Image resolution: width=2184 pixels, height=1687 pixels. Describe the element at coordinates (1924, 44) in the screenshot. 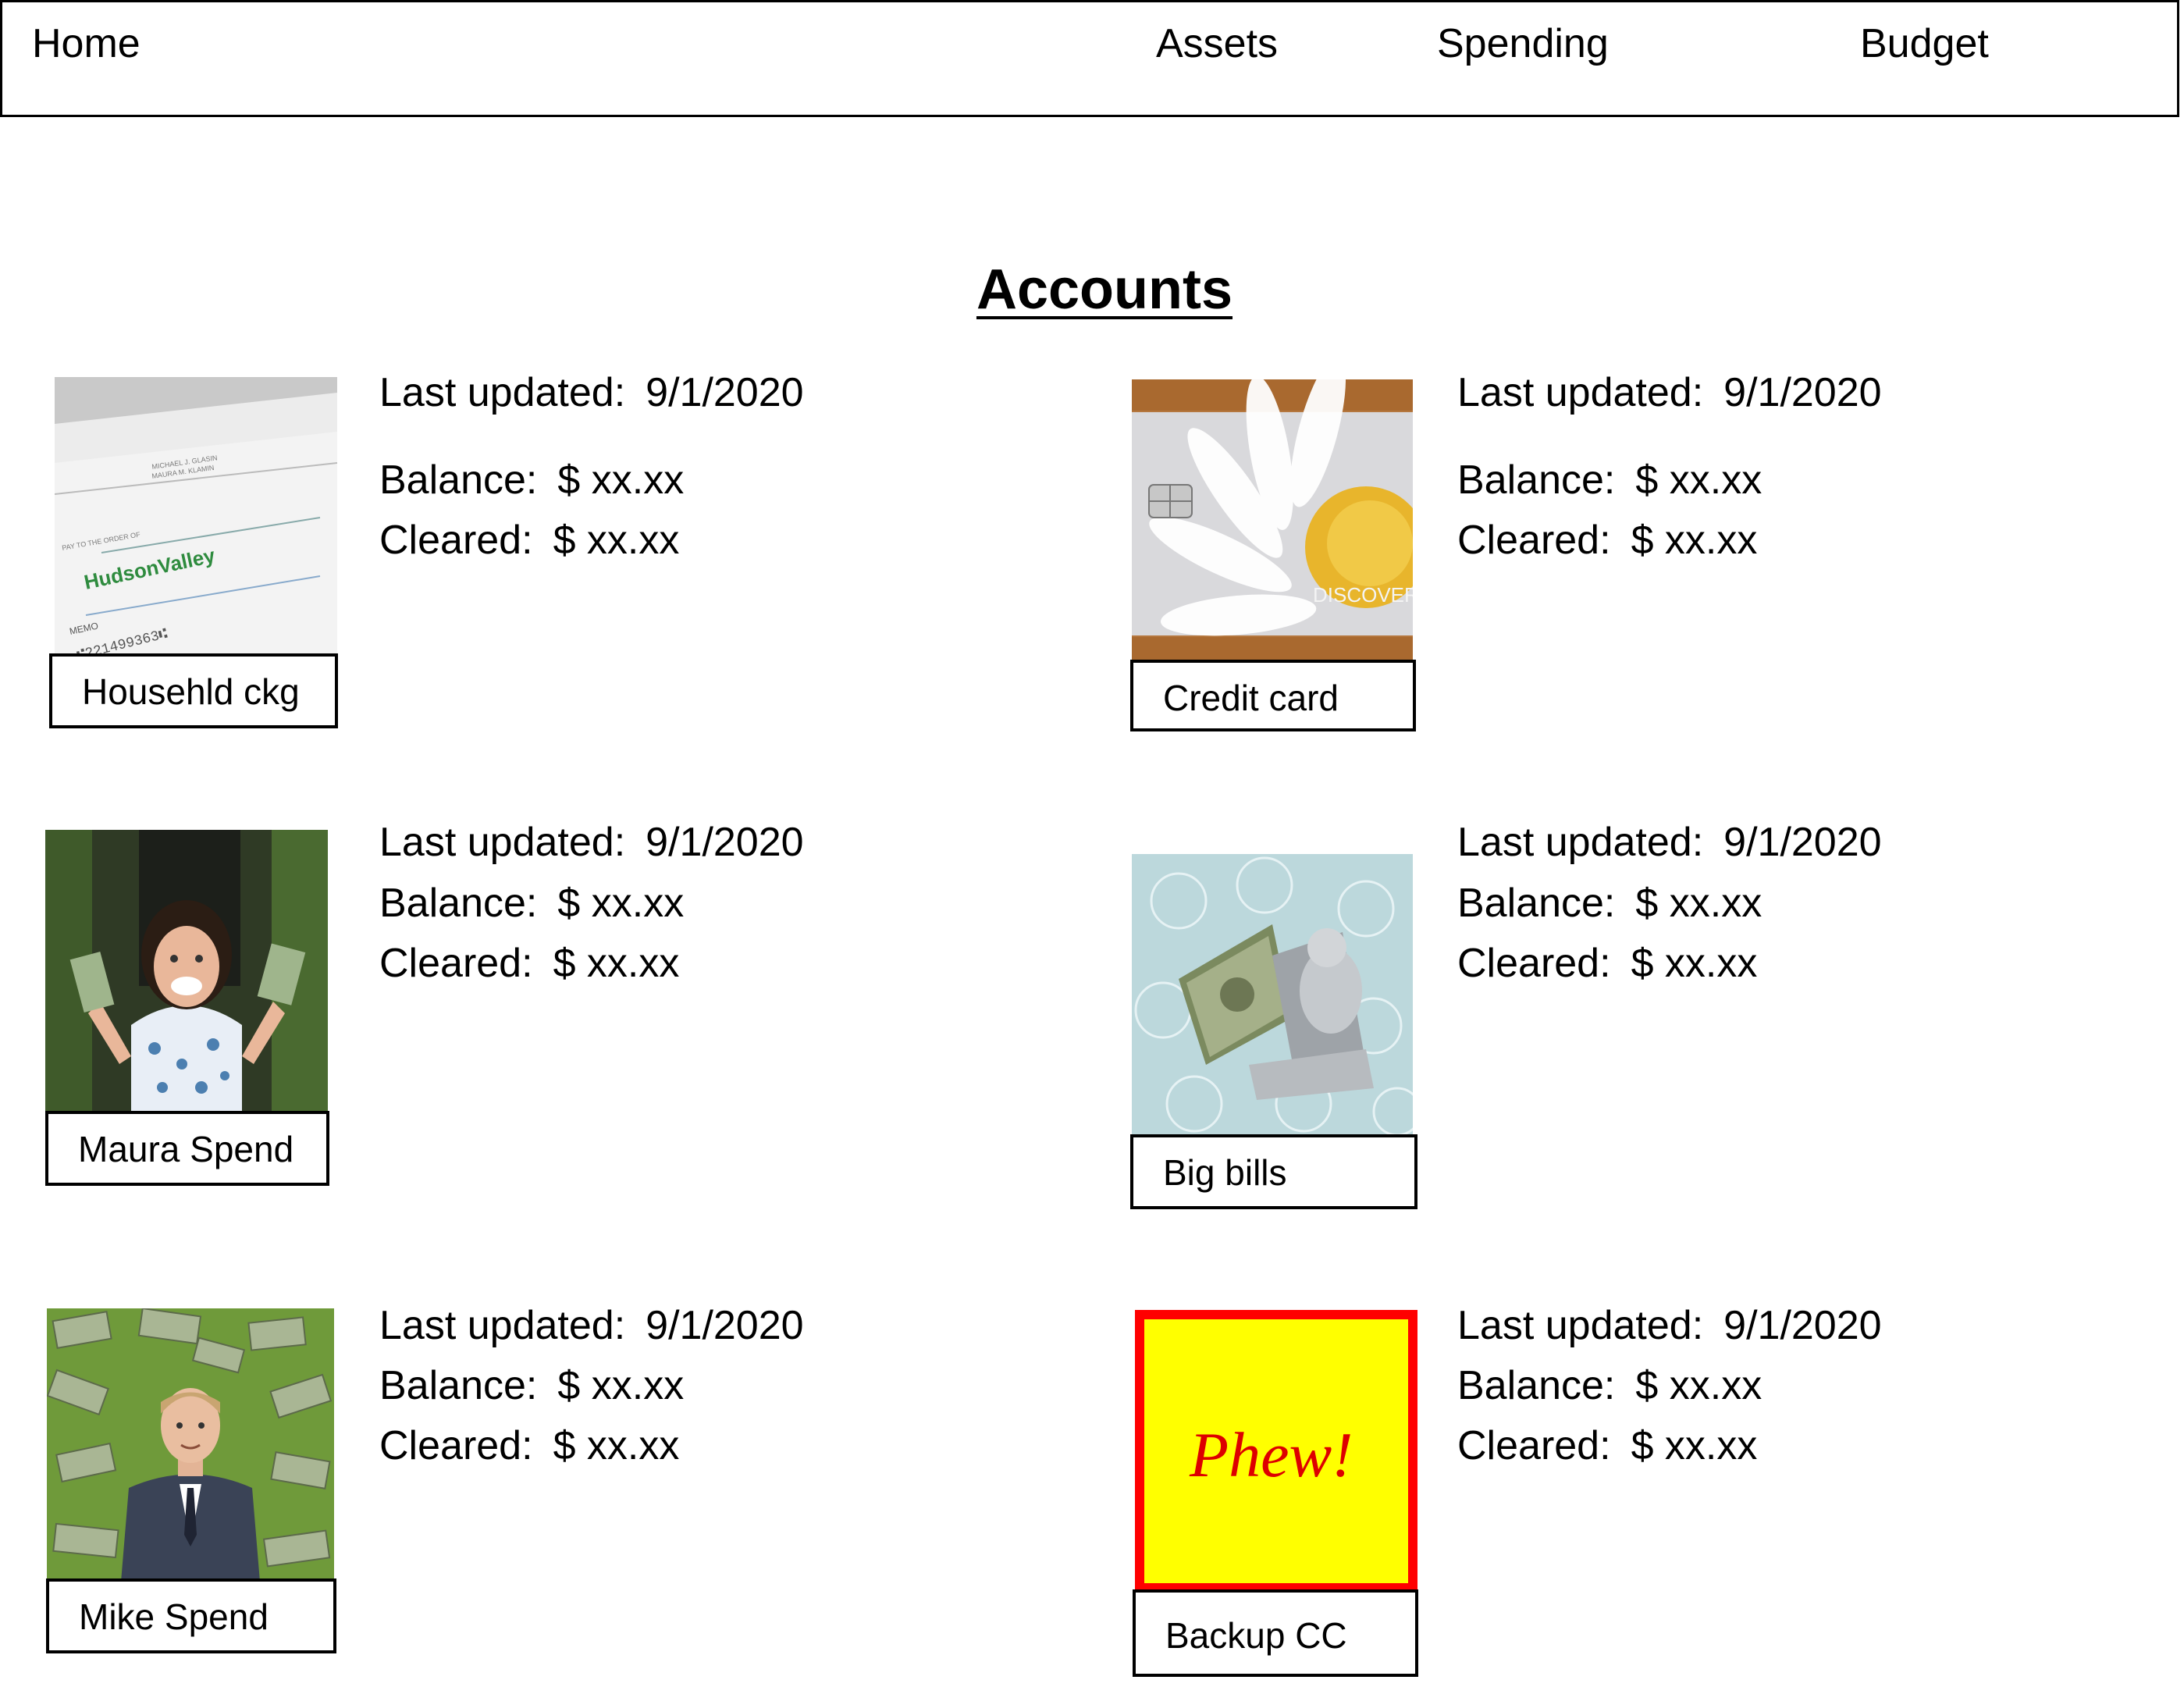

I see `nav-budget-link: Budget` at that location.